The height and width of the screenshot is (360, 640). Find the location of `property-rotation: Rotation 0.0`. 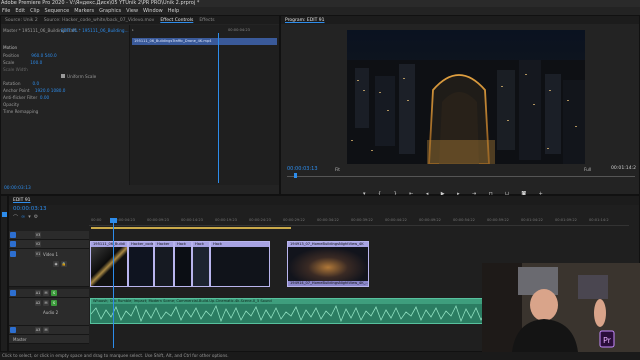

property-rotation: Rotation 0.0 is located at coordinates (21, 83).